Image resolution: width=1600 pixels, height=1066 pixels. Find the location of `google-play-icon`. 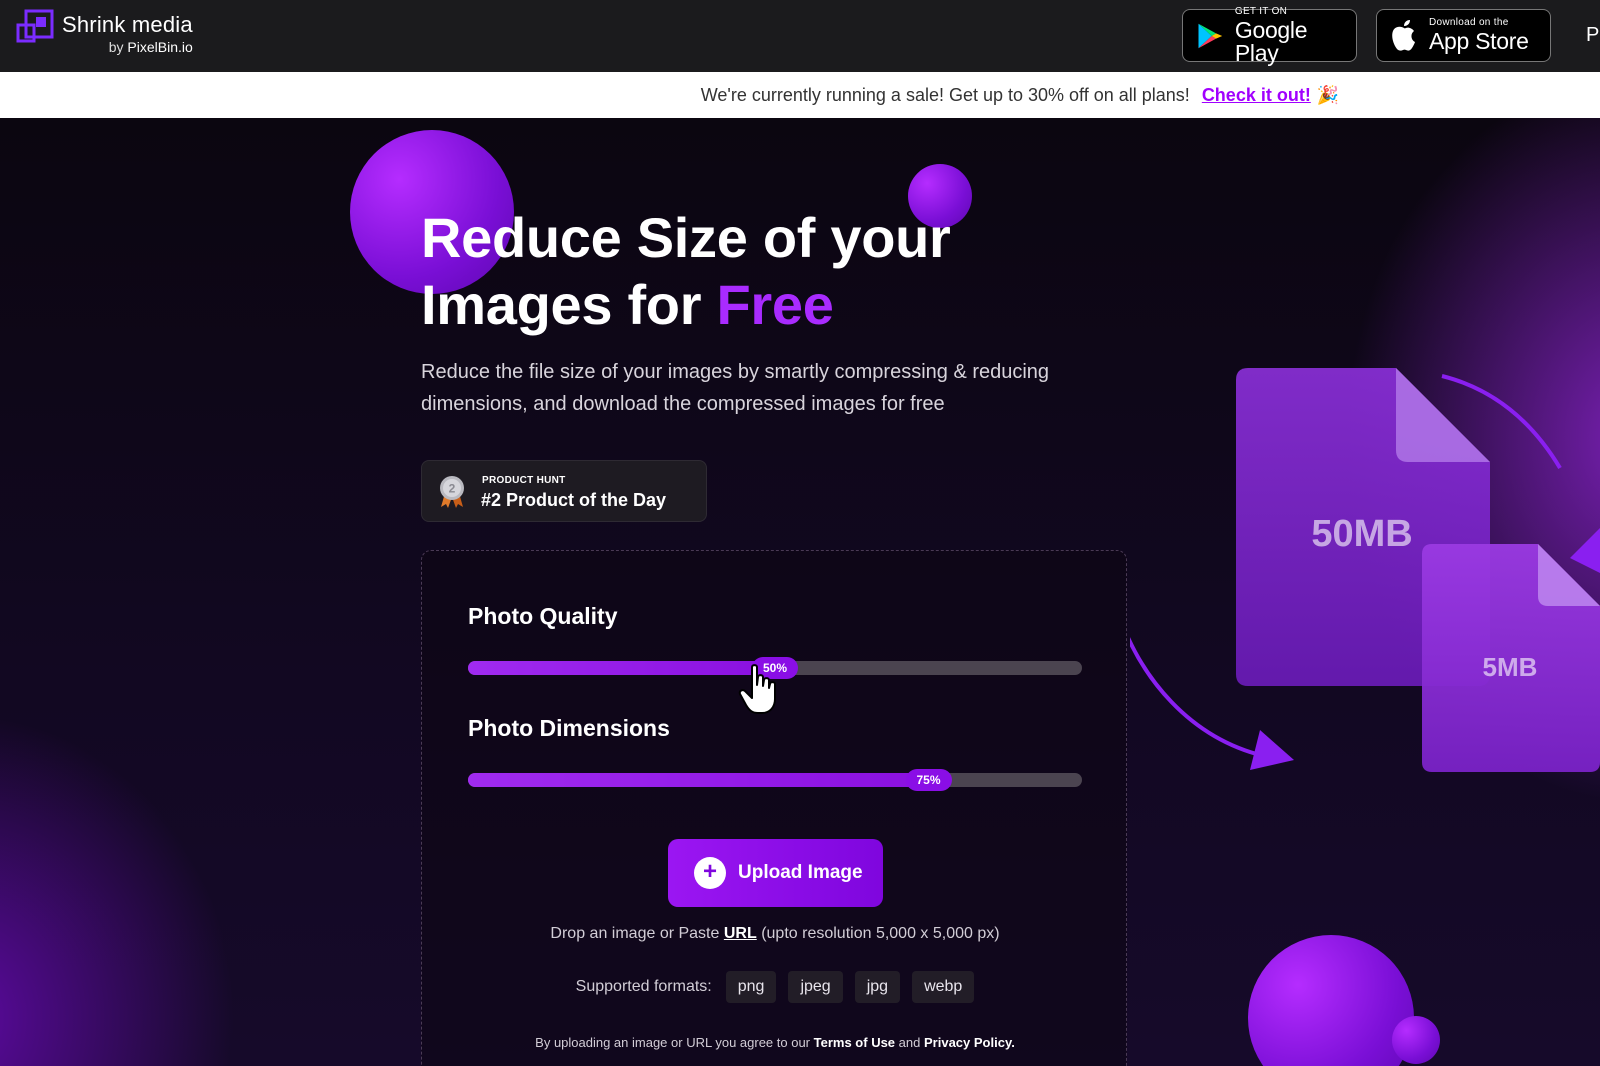

google-play-icon is located at coordinates (1210, 35).